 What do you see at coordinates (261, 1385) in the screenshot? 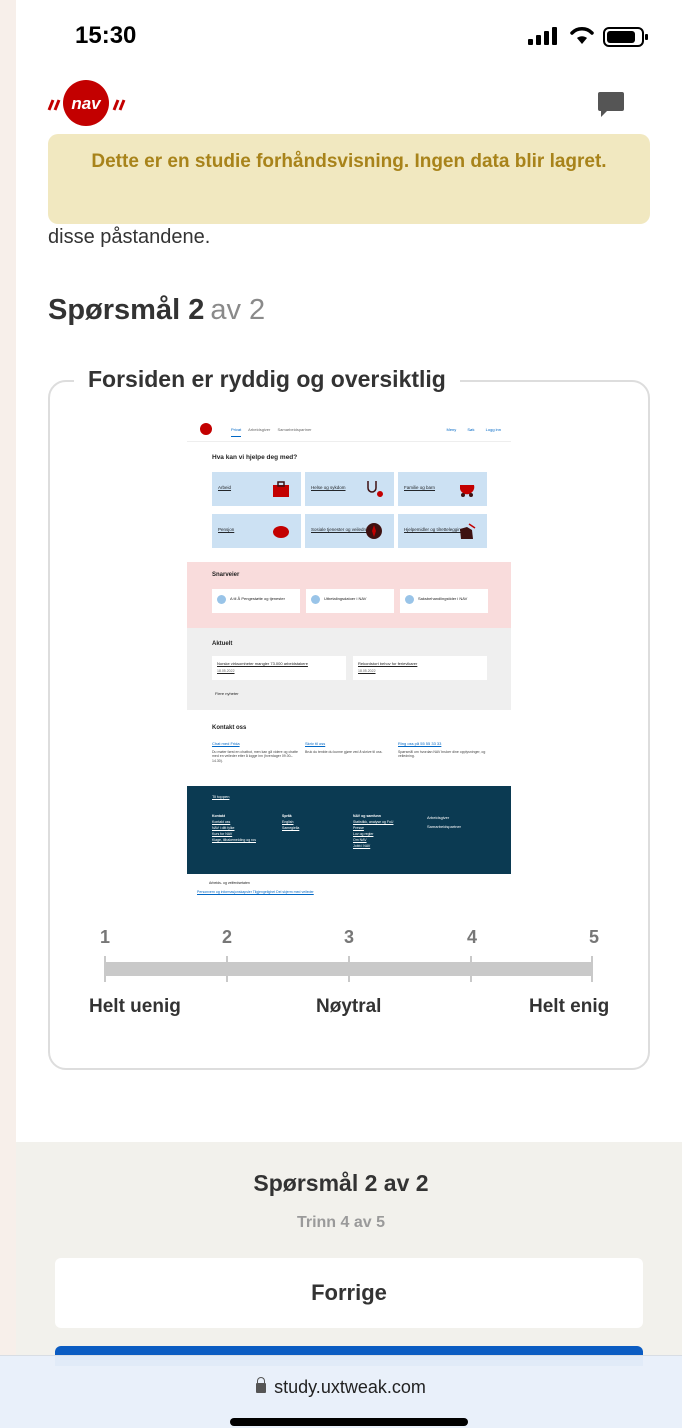
I see `lock-icon` at bounding box center [261, 1385].